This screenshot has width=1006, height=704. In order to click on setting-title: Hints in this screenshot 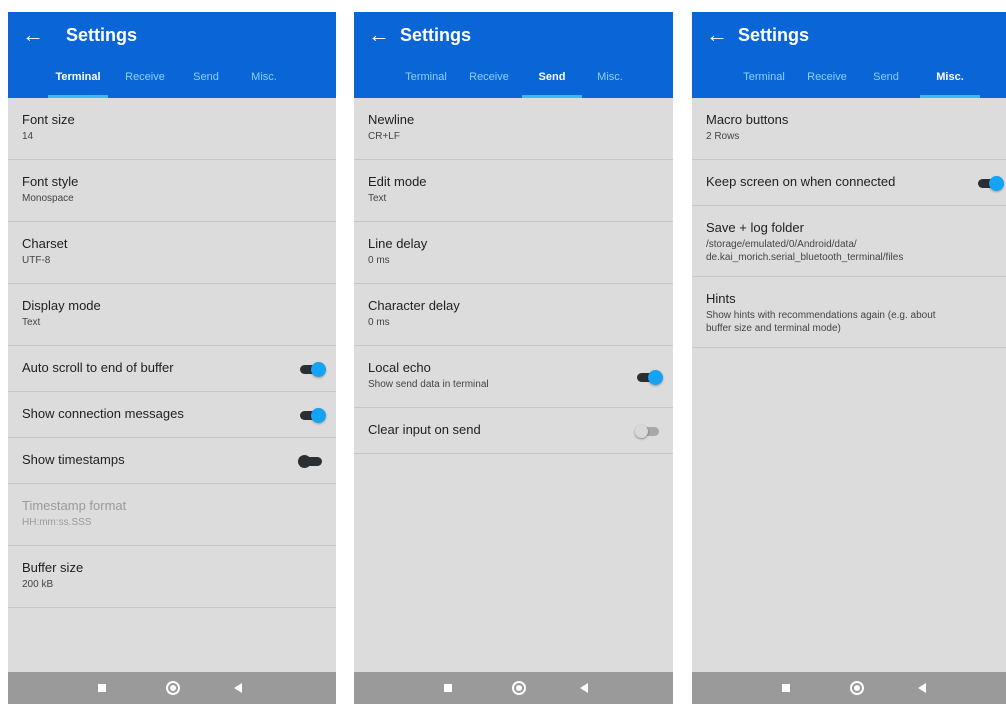, I will do `click(721, 298)`.